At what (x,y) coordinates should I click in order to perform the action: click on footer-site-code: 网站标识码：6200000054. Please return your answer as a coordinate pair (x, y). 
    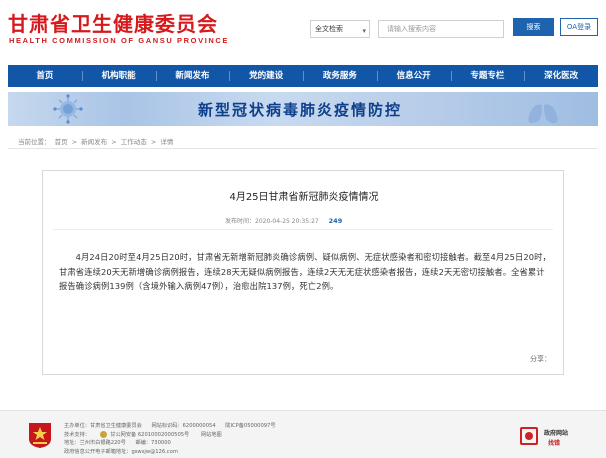
    Looking at the image, I should click on (183, 426).